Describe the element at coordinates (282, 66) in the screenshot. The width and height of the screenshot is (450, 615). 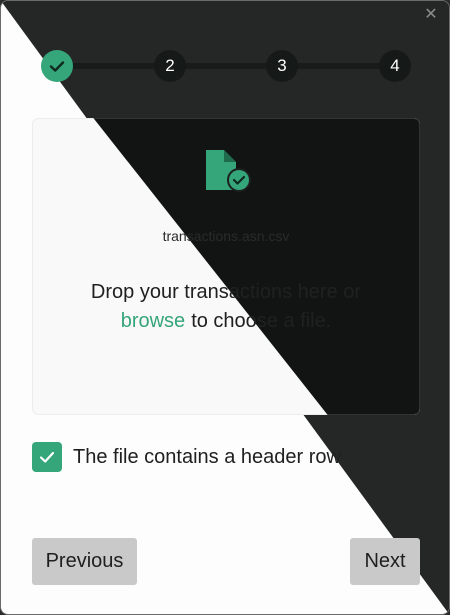
I see `step-3: 3` at that location.